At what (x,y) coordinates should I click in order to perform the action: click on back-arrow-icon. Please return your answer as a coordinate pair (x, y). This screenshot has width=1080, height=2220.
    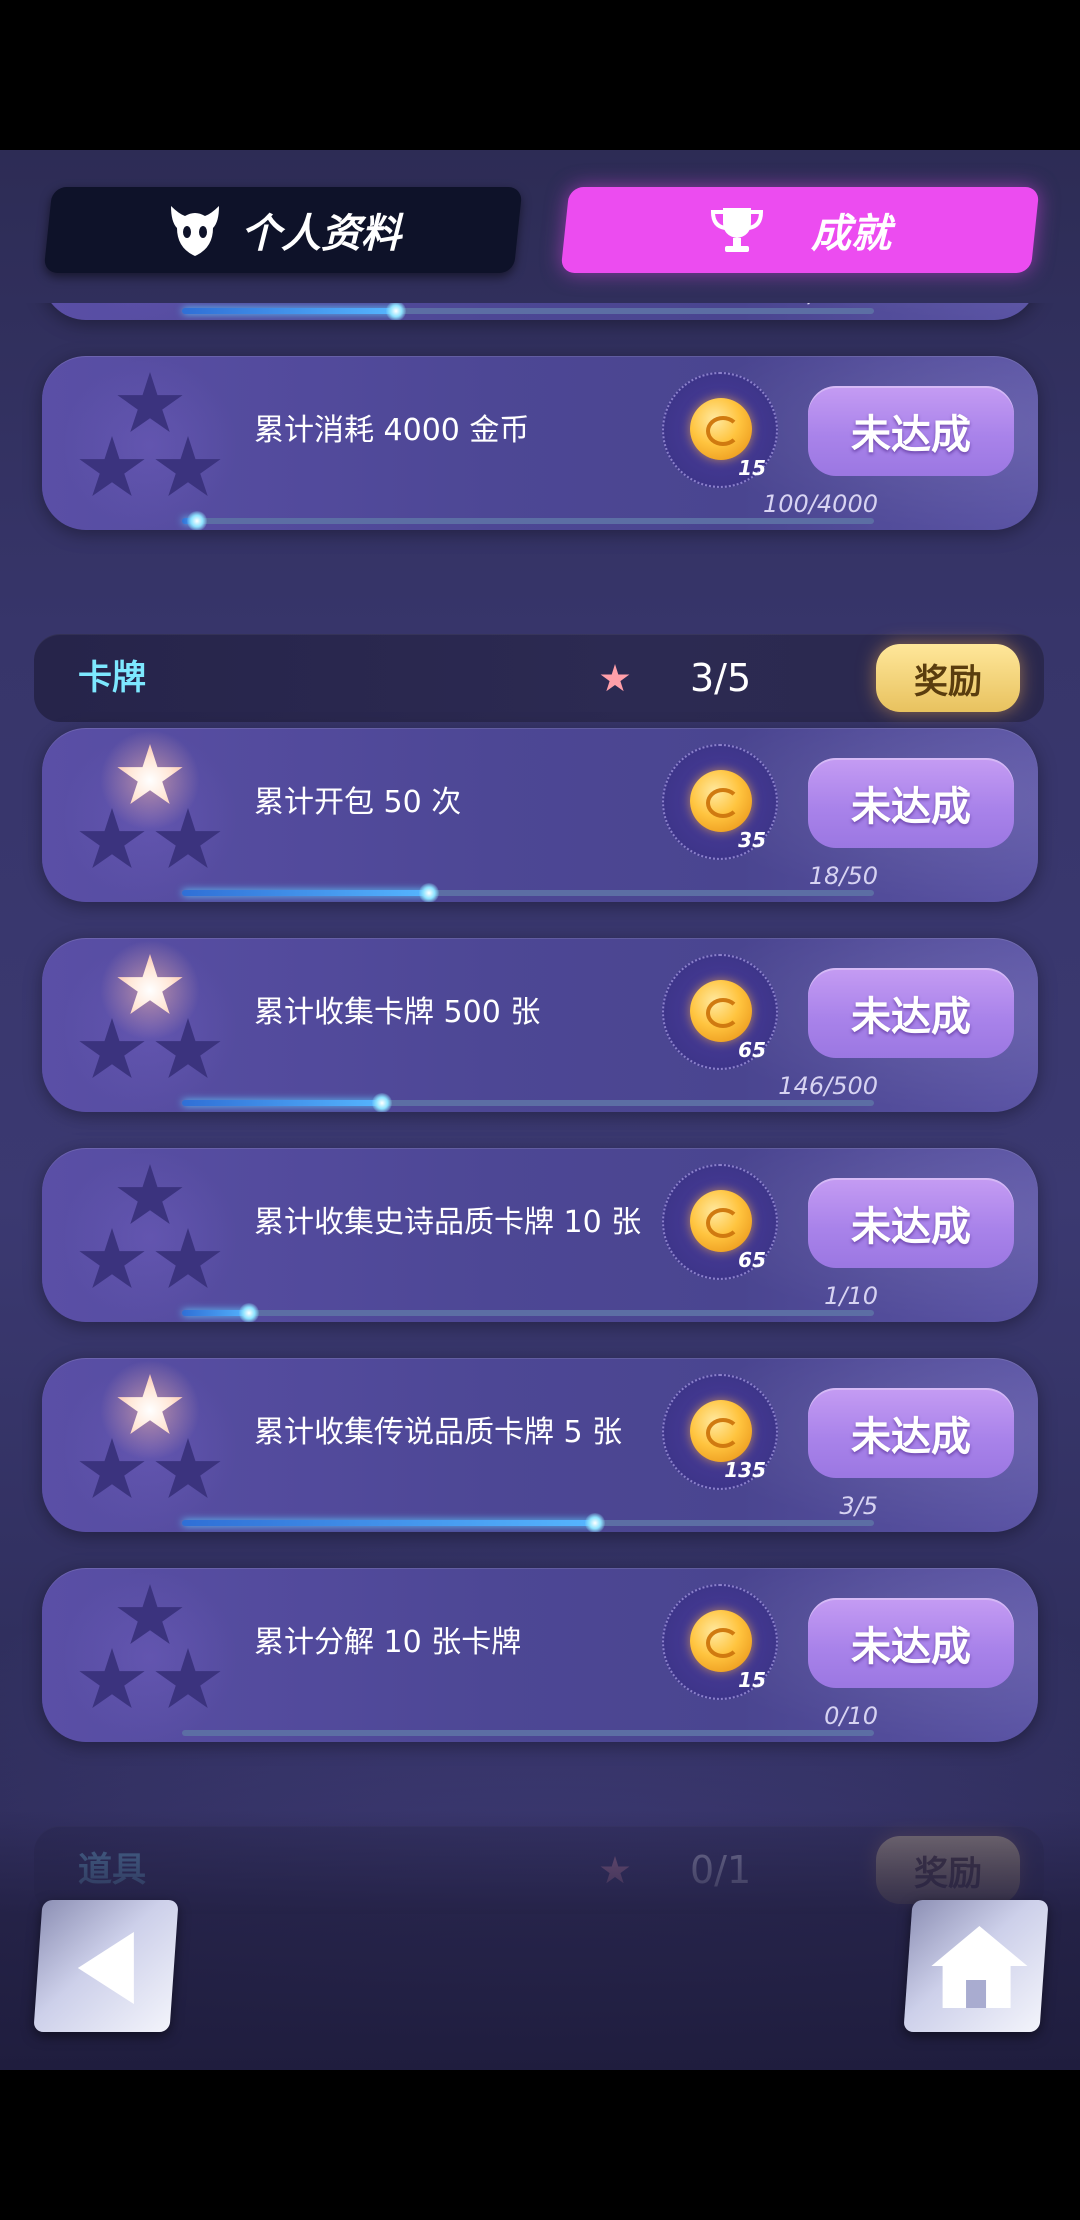
    Looking at the image, I should click on (105, 1968).